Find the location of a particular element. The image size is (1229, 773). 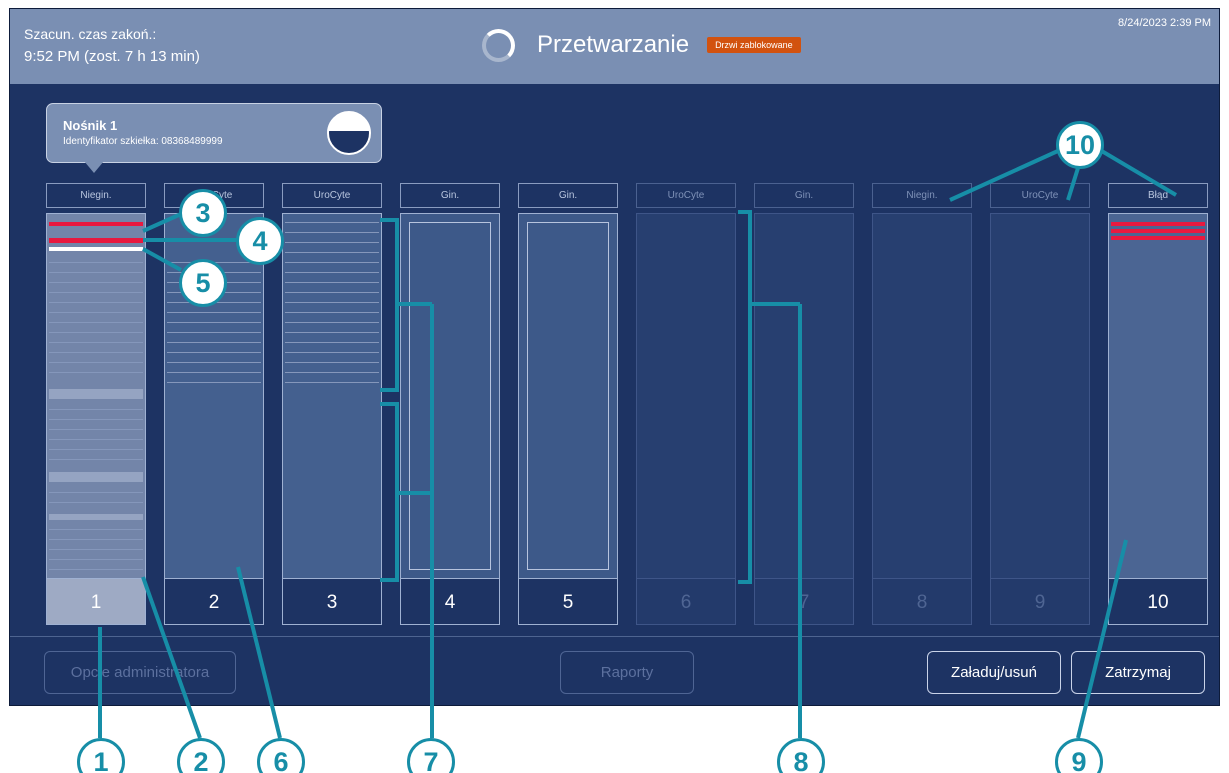

callout-5: 5 is located at coordinates (203, 283).